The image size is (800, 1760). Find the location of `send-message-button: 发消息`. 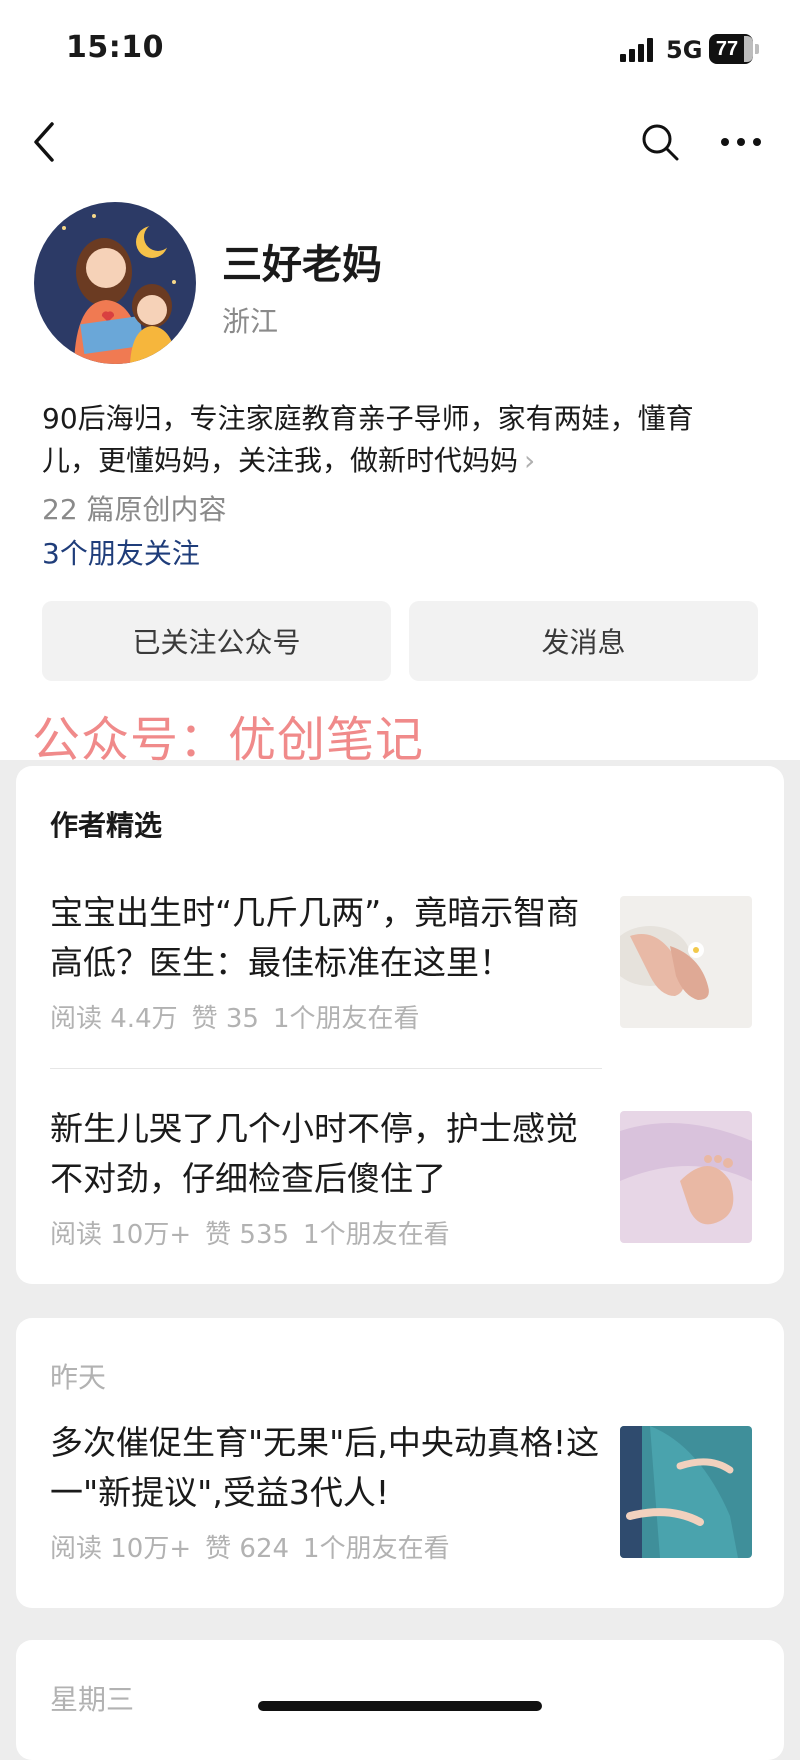

send-message-button: 发消息 is located at coordinates (583, 641).